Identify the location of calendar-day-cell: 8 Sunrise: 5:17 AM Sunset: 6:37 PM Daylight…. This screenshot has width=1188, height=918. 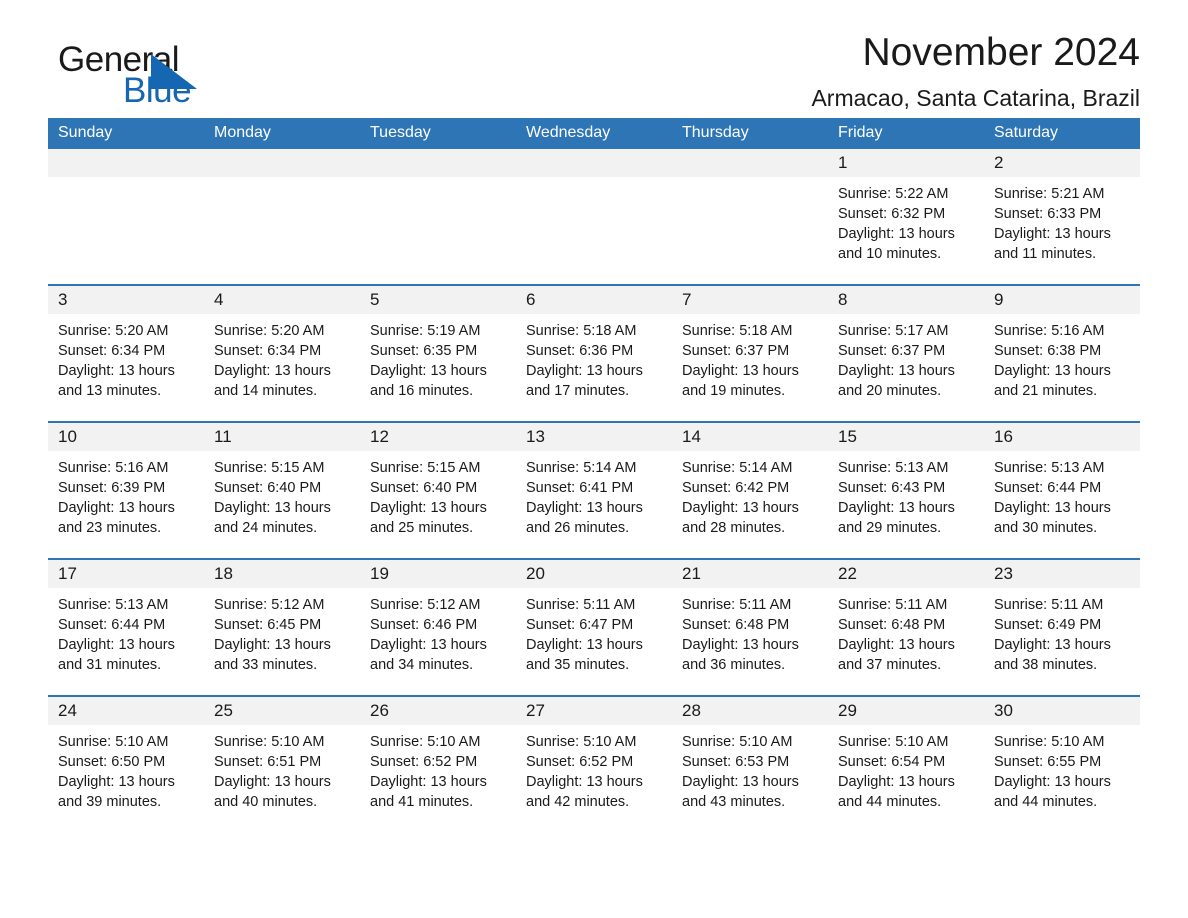
(906, 353).